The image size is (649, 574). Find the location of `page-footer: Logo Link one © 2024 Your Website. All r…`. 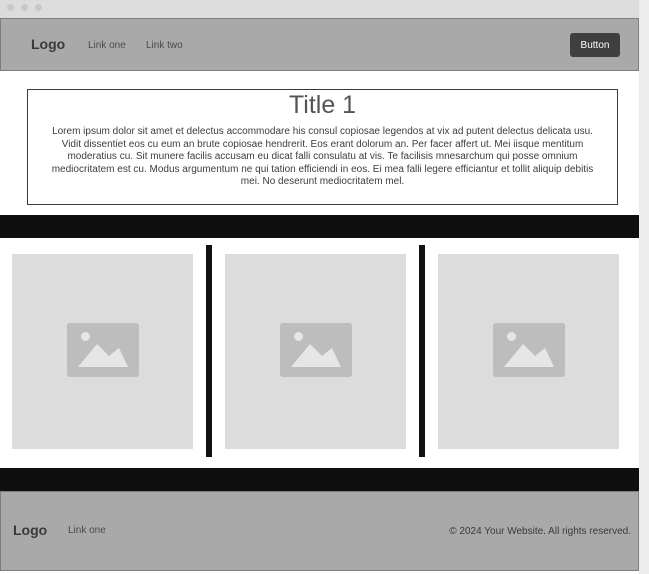

page-footer: Logo Link one © 2024 Your Website. All r… is located at coordinates (319, 531).